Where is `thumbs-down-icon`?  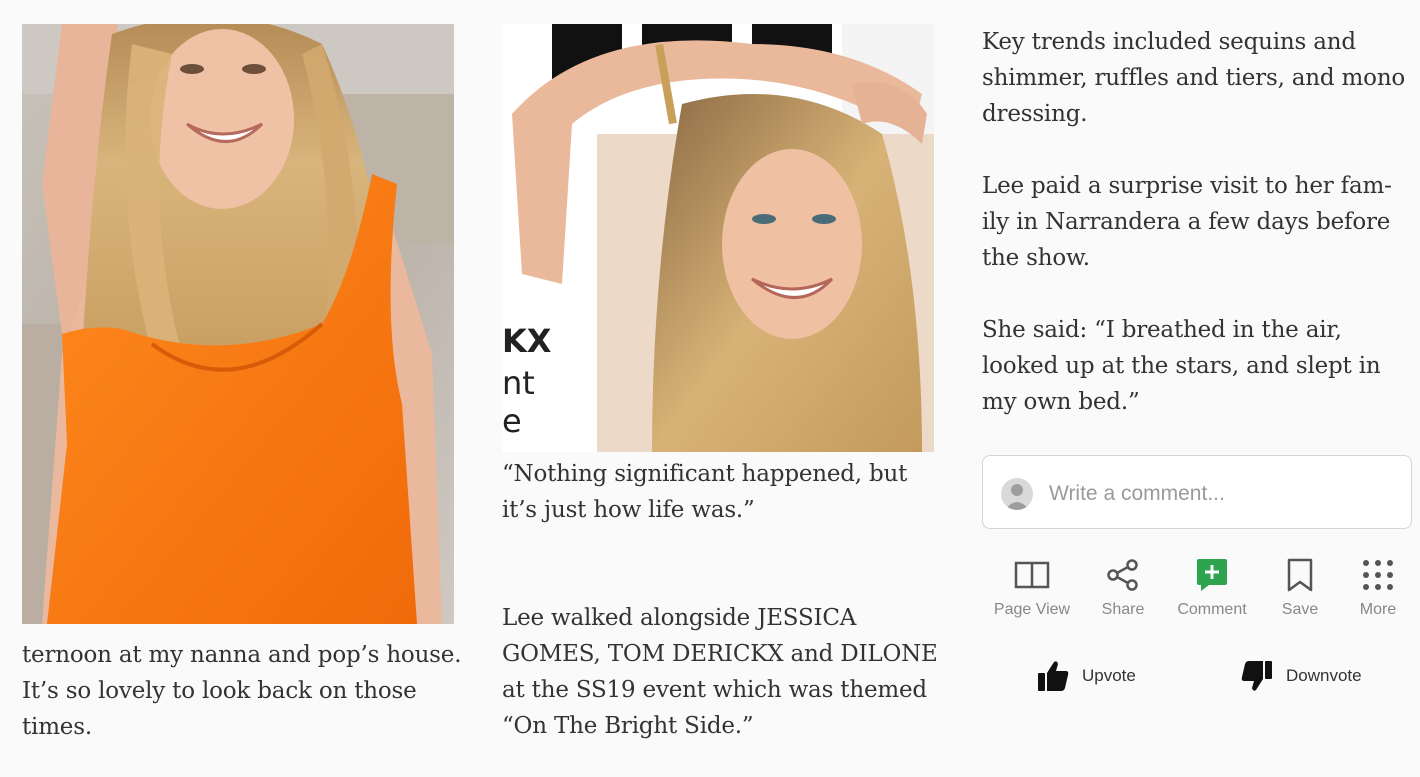 thumbs-down-icon is located at coordinates (1256, 676).